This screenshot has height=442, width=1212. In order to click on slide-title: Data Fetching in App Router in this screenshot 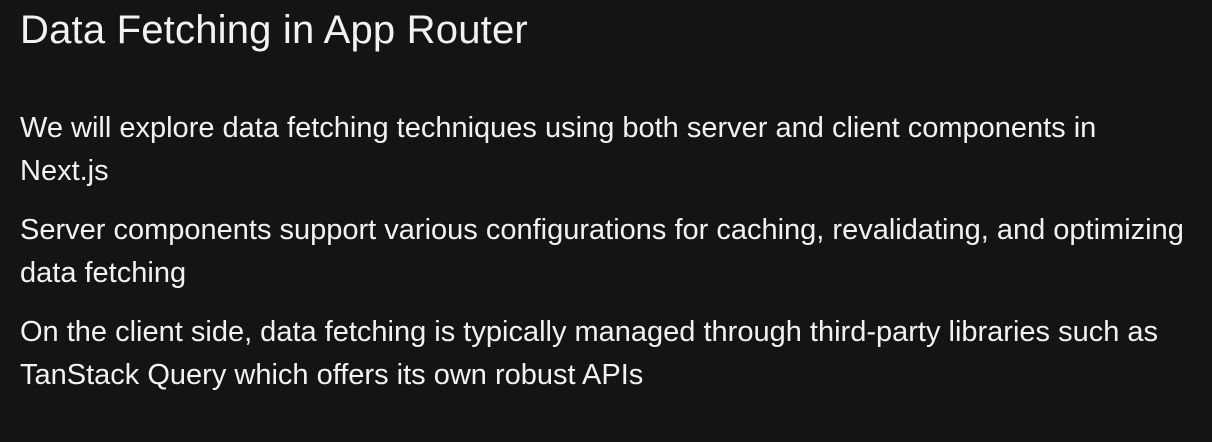, I will do `click(274, 30)`.